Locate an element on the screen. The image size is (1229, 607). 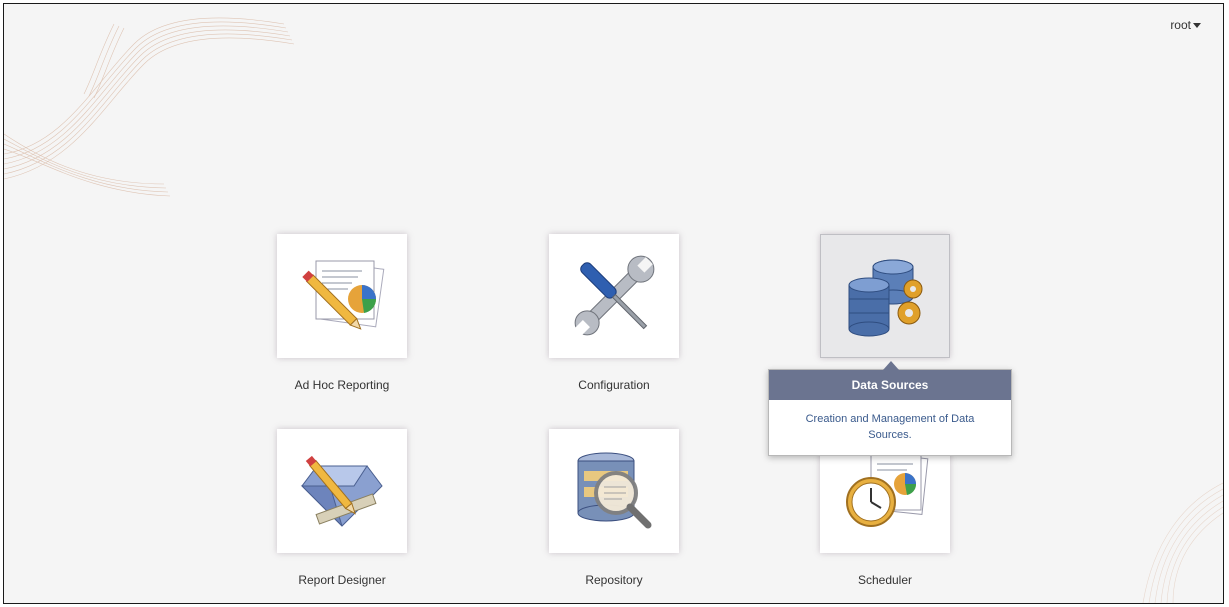
user-menu-label: root is located at coordinates (1180, 25).